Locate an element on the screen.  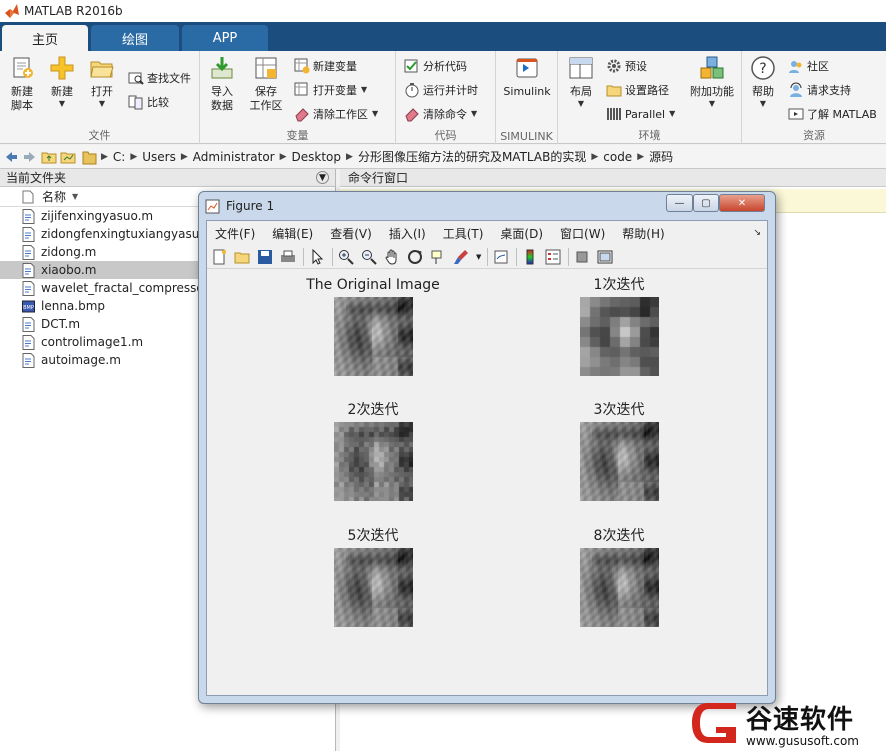
learn-matlab-button: 了解 MATLAB is located at coordinates (832, 114).